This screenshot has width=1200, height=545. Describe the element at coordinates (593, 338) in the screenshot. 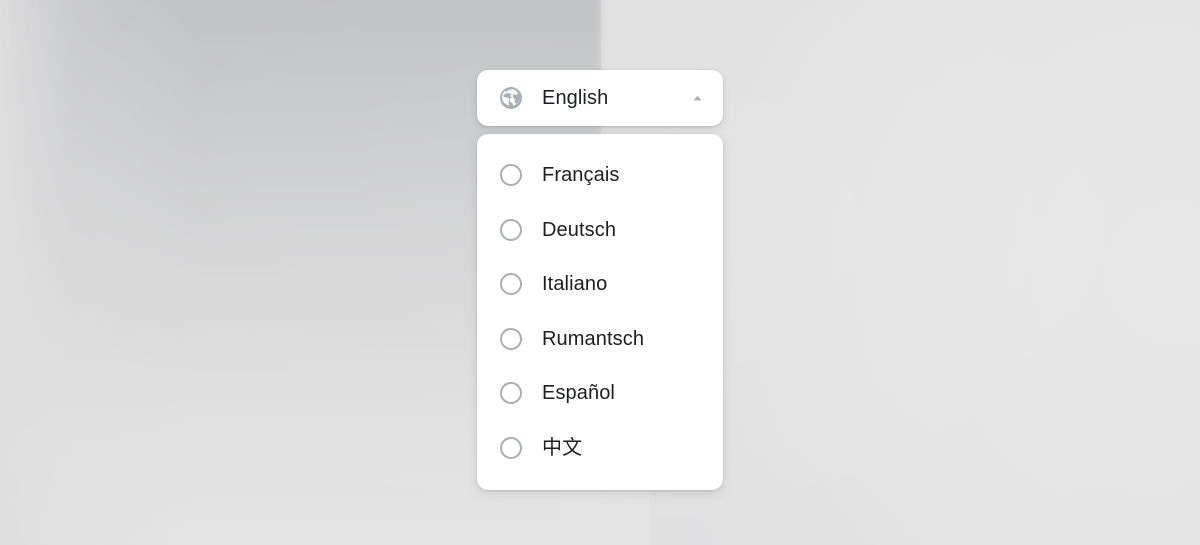

I see `language-option-label: Rumantsch` at that location.